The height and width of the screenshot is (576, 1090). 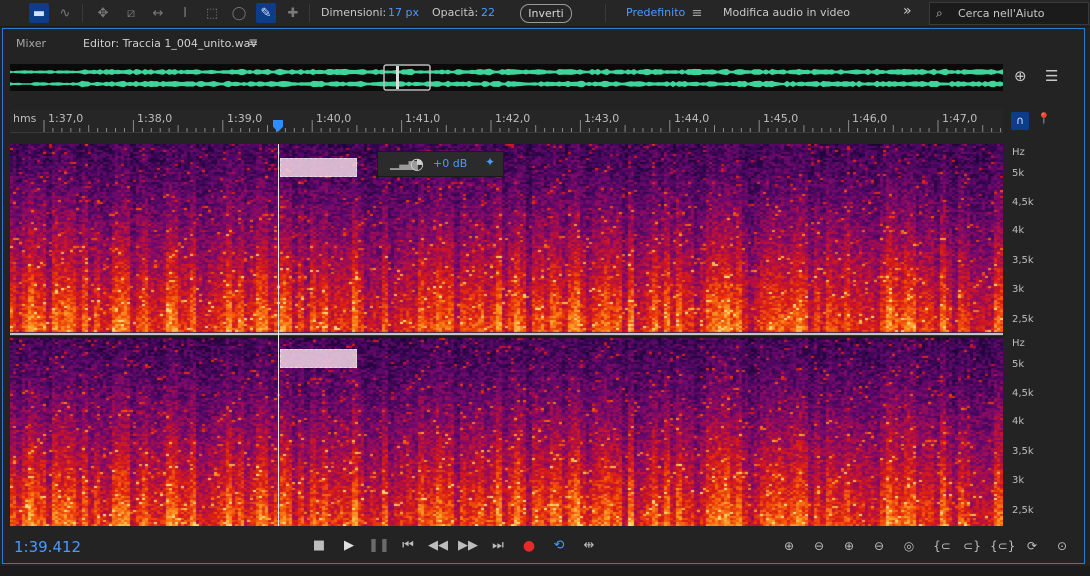 I want to click on size-value: 17 px, so click(x=403, y=12).